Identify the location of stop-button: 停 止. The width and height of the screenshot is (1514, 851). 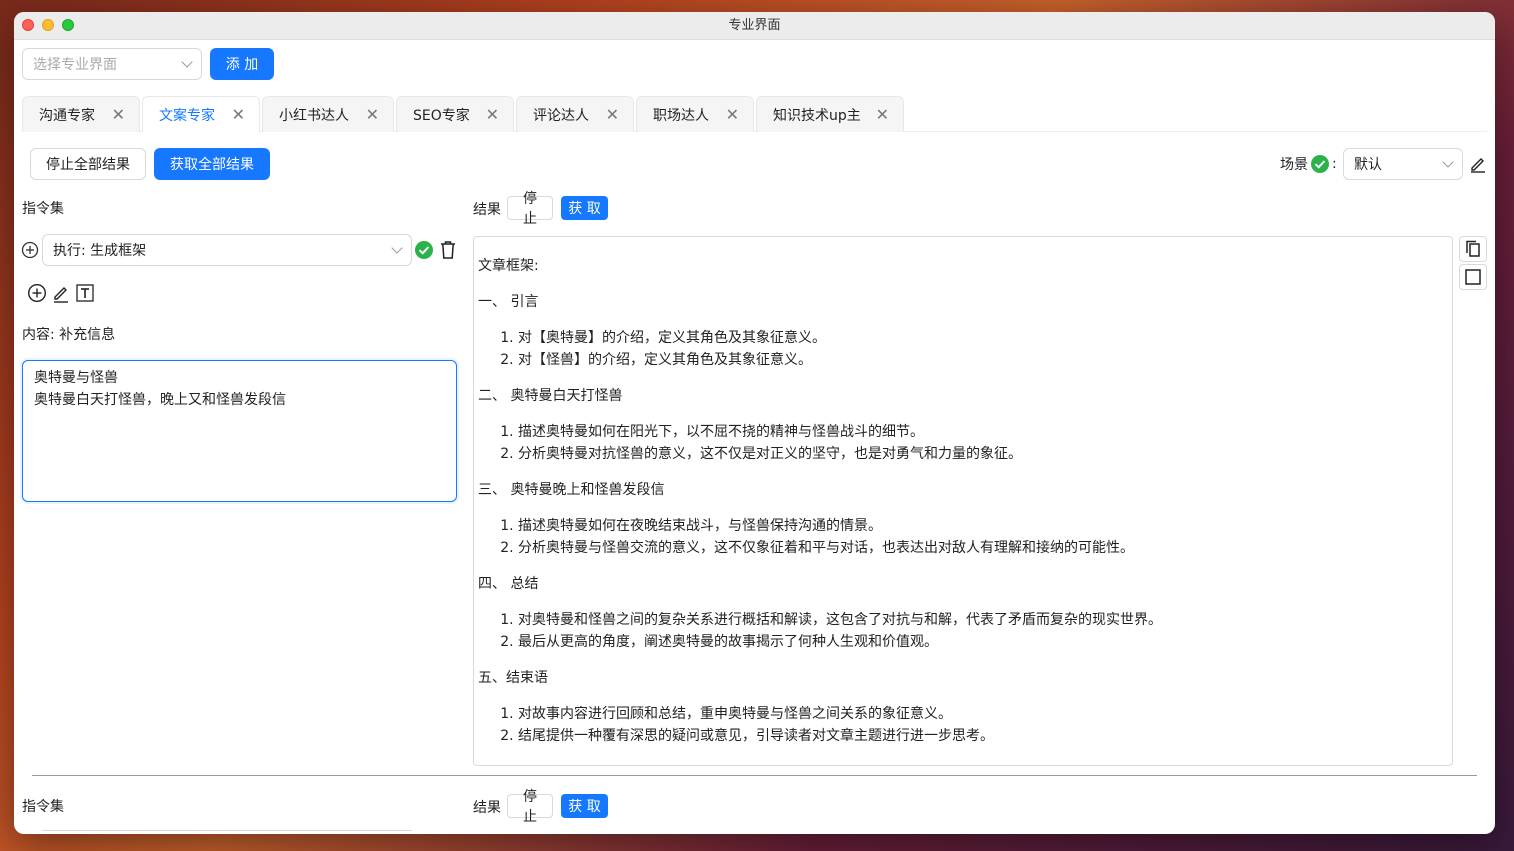
(530, 209).